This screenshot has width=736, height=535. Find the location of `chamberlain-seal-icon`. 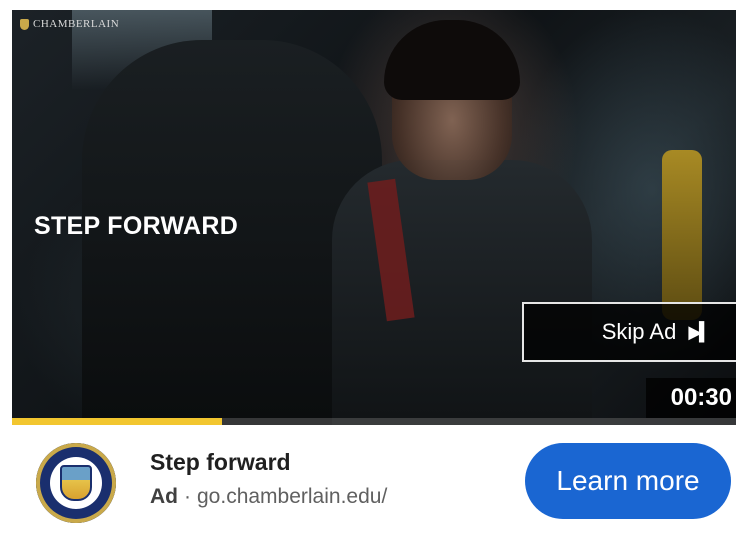

chamberlain-seal-icon is located at coordinates (76, 483).